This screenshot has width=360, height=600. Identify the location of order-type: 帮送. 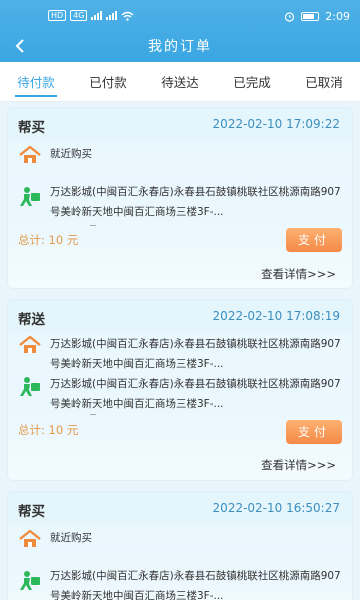
(31, 320).